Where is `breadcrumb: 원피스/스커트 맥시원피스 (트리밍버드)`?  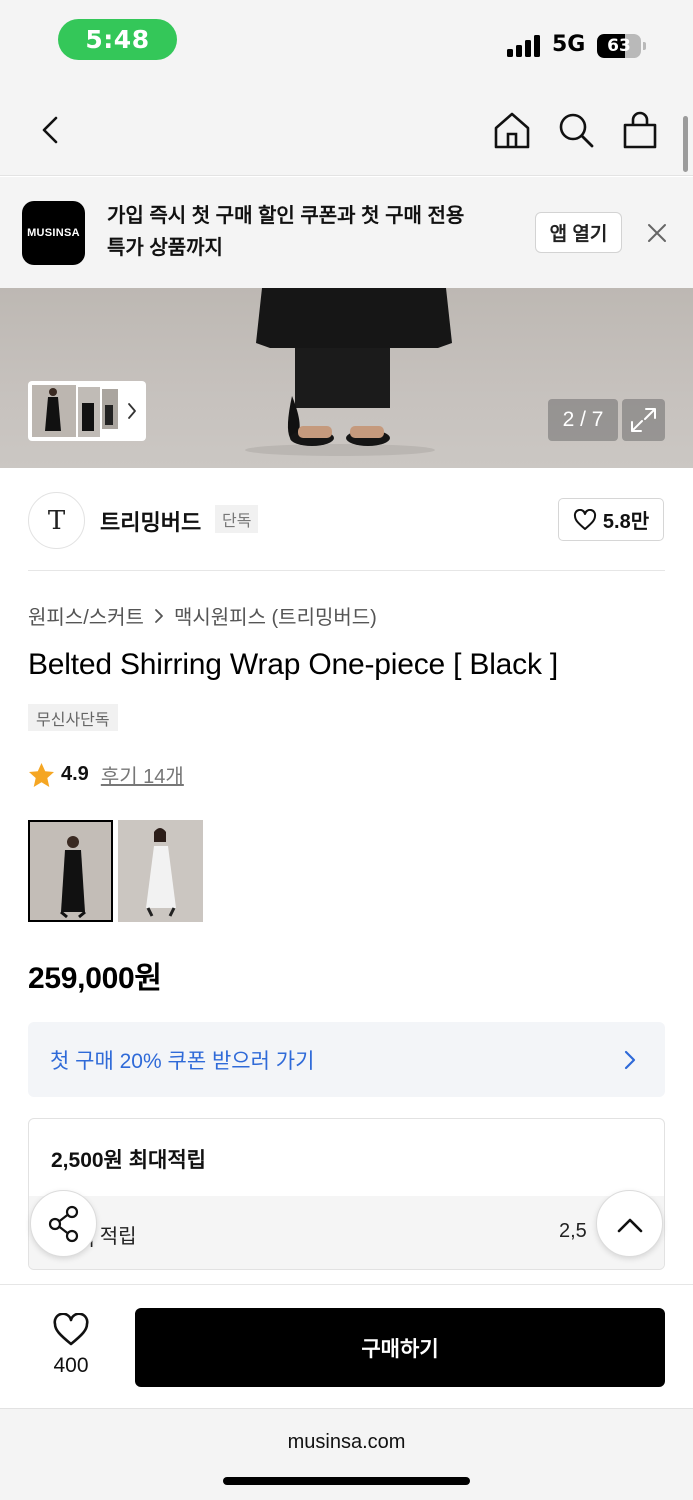
breadcrumb: 원피스/스커트 맥시원피스 (트리밍버드) is located at coordinates (202, 615).